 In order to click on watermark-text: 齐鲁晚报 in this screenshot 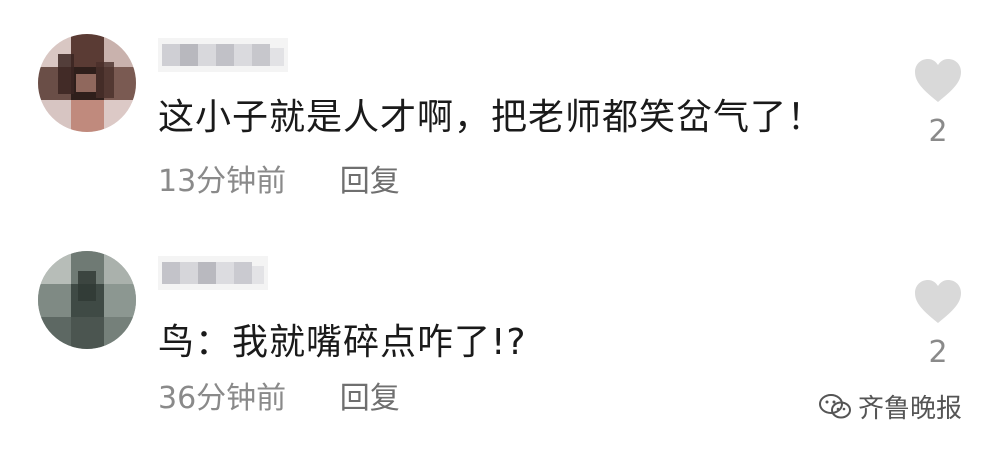, I will do `click(910, 409)`.